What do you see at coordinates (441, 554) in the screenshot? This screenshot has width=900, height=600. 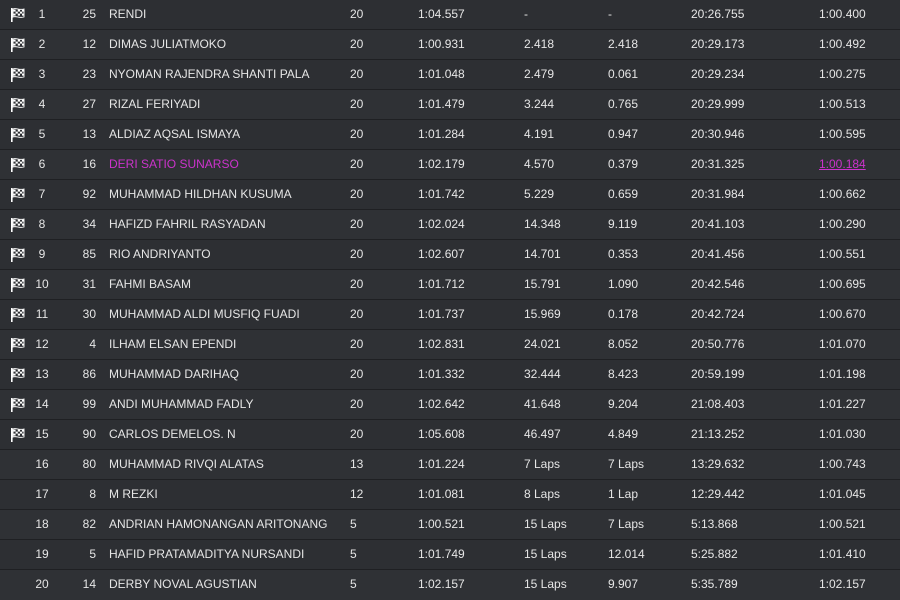 I see `lap-time-cell: 1:01.749` at bounding box center [441, 554].